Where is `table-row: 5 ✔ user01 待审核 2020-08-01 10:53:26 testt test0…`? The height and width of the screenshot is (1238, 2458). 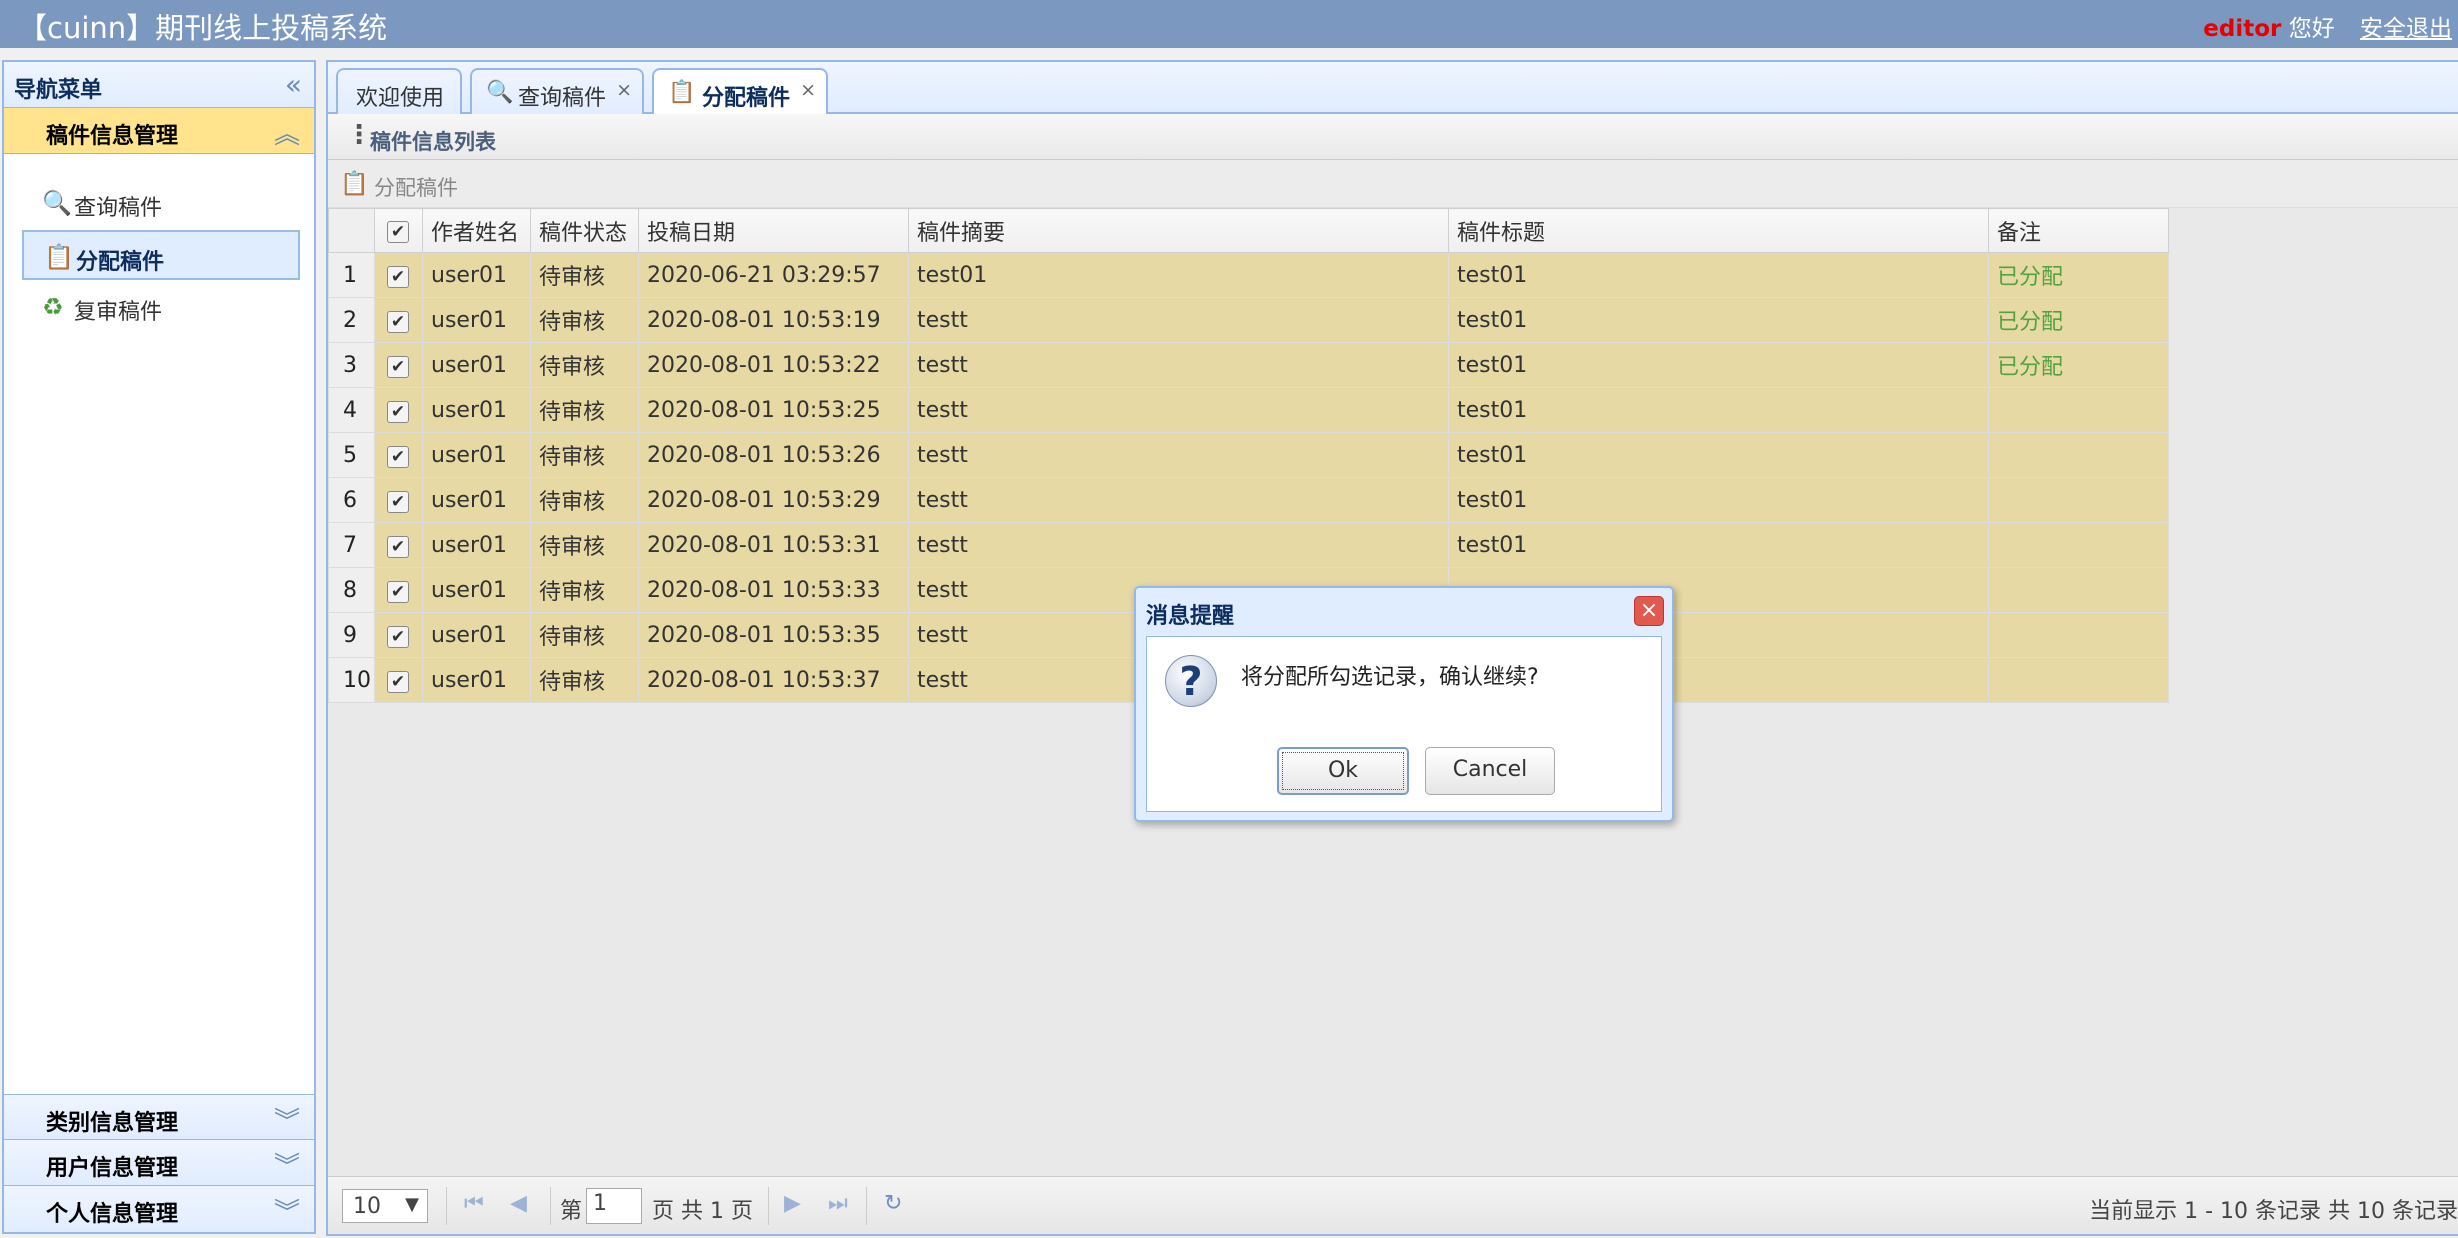 table-row: 5 ✔ user01 待审核 2020-08-01 10:53:26 testt test0… is located at coordinates (1248, 455).